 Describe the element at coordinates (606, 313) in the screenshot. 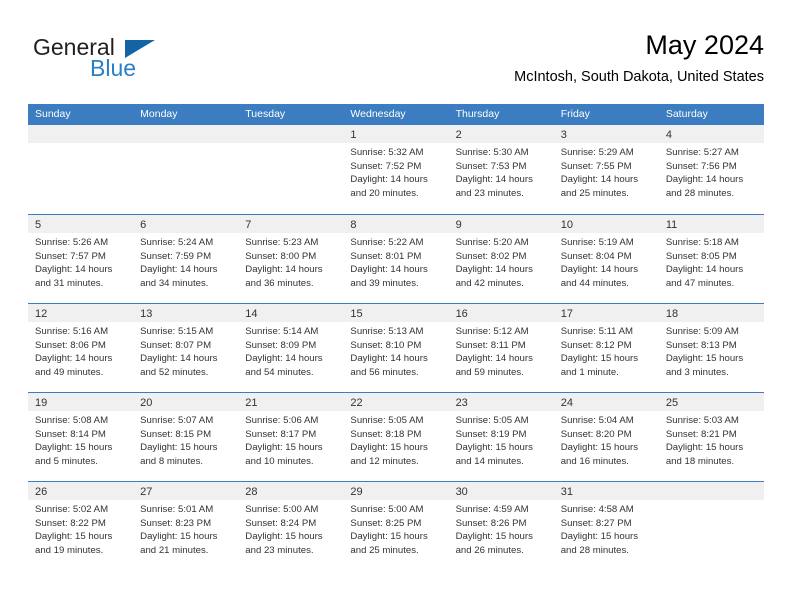

I see `day-number-band: 17` at that location.